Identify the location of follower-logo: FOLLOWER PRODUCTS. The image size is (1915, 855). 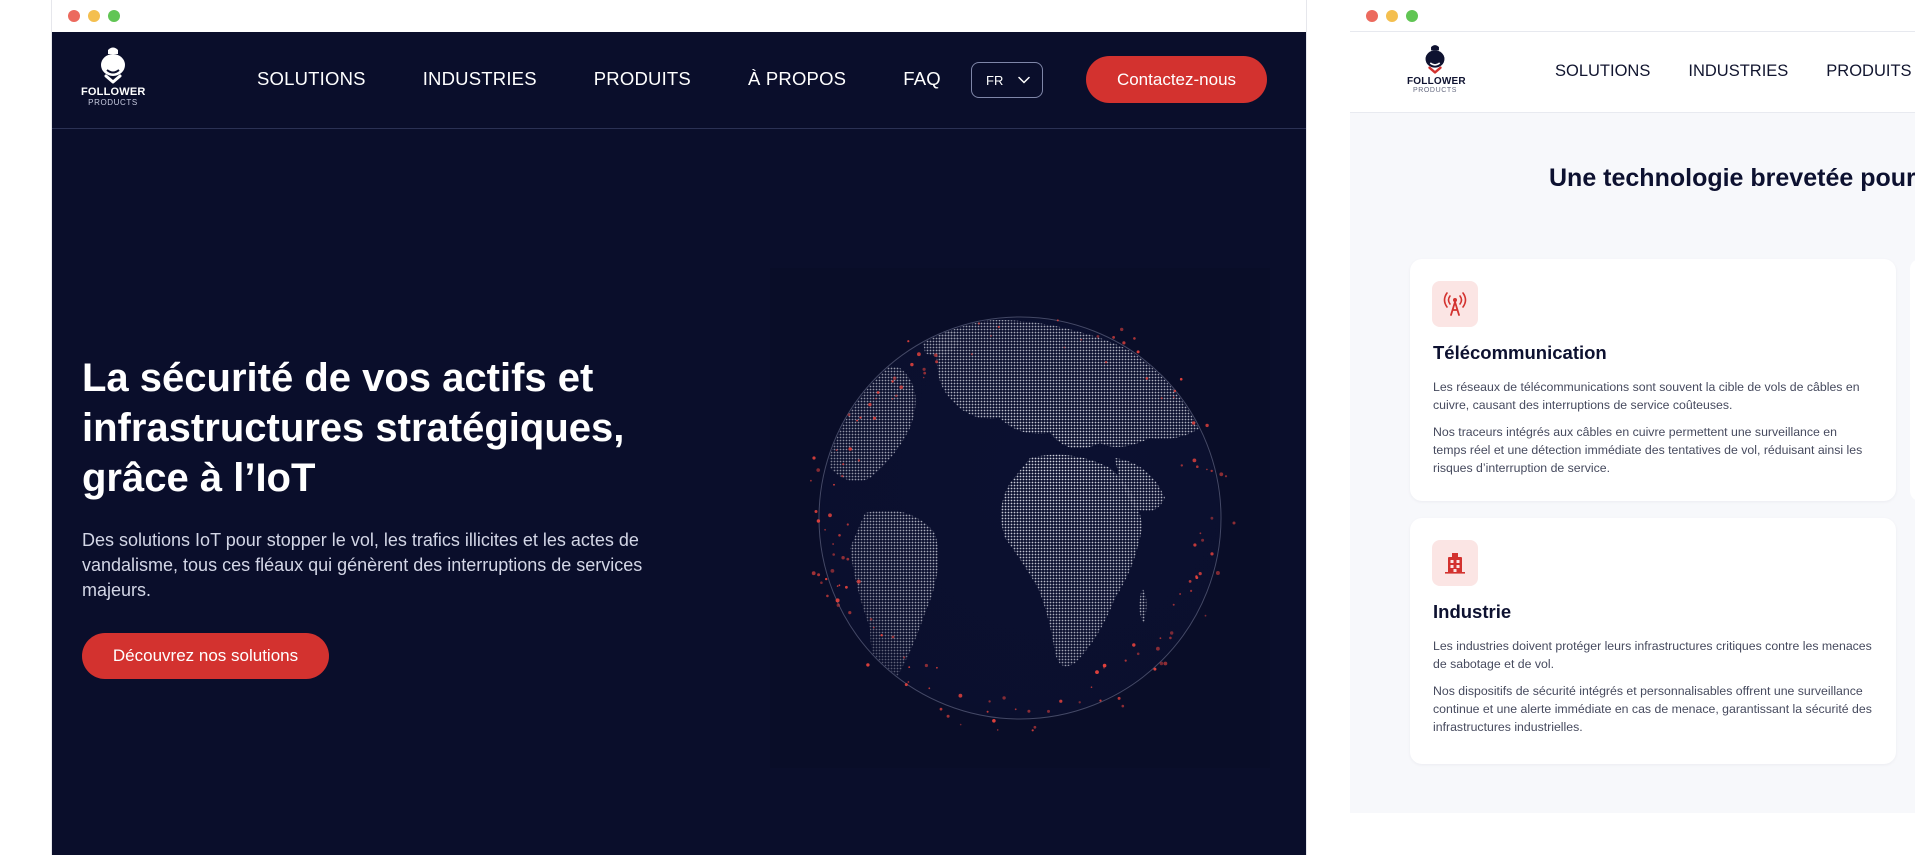
(113, 76).